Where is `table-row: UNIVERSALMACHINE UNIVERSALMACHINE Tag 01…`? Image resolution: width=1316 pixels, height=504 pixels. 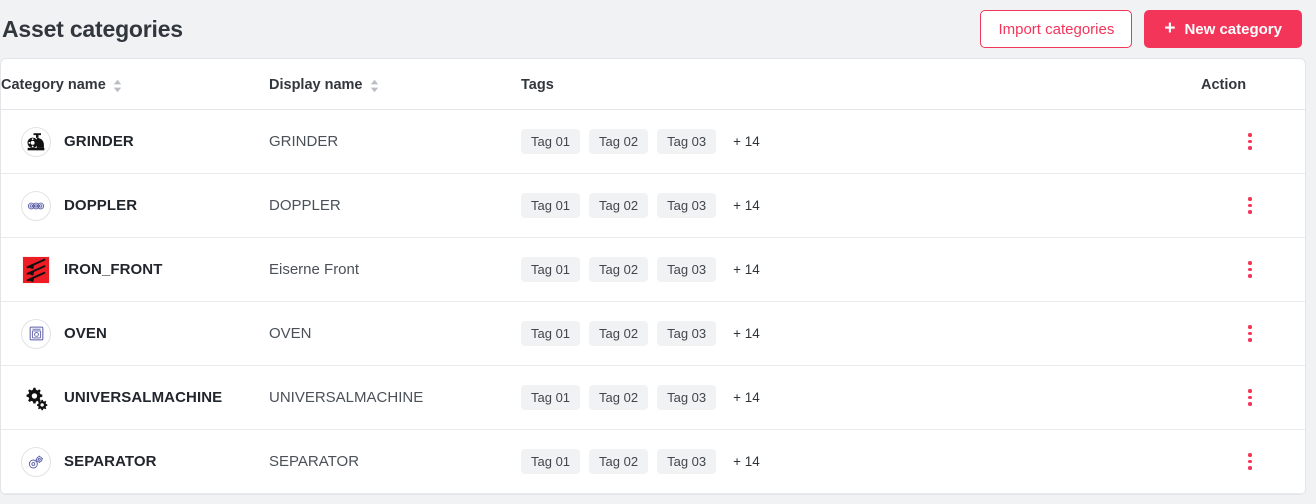 table-row: UNIVERSALMACHINE UNIVERSALMACHINE Tag 01… is located at coordinates (653, 397).